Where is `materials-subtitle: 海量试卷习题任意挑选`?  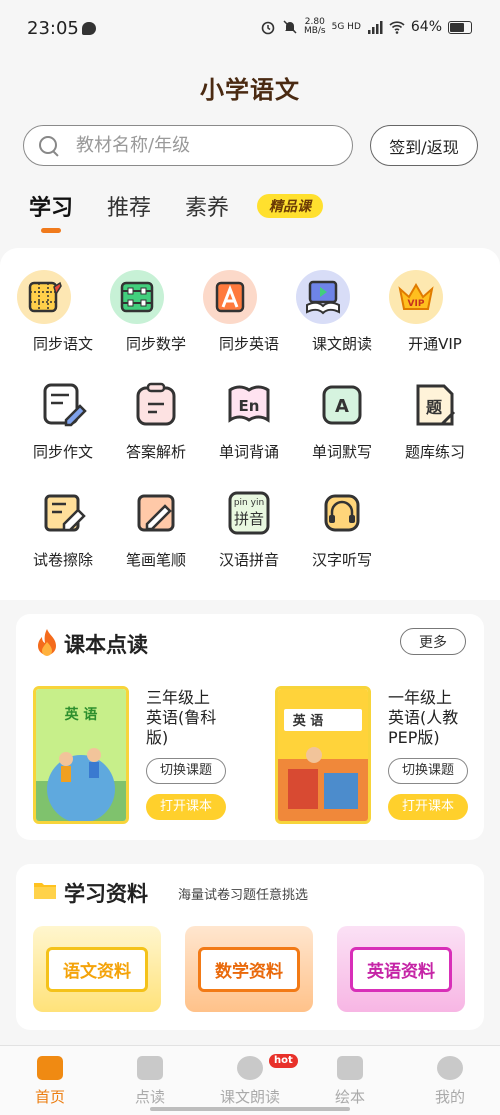 materials-subtitle: 海量试卷习题任意挑选 is located at coordinates (243, 895).